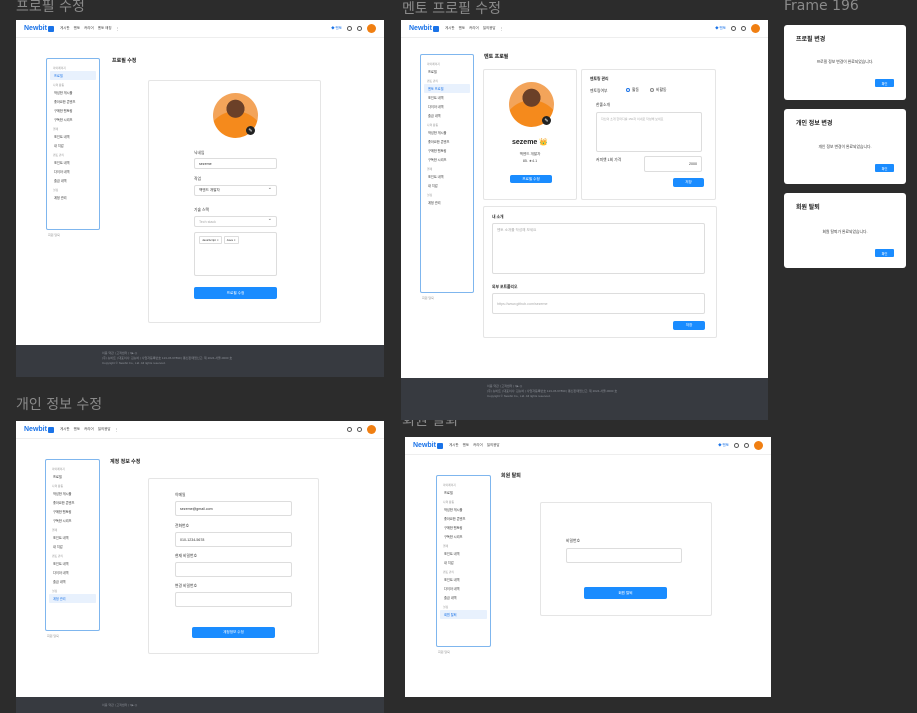 The height and width of the screenshot is (713, 917). I want to click on intro-textarea: 자신의 소개 한마디를 150자 이내로 작성해 보세요, so click(649, 132).